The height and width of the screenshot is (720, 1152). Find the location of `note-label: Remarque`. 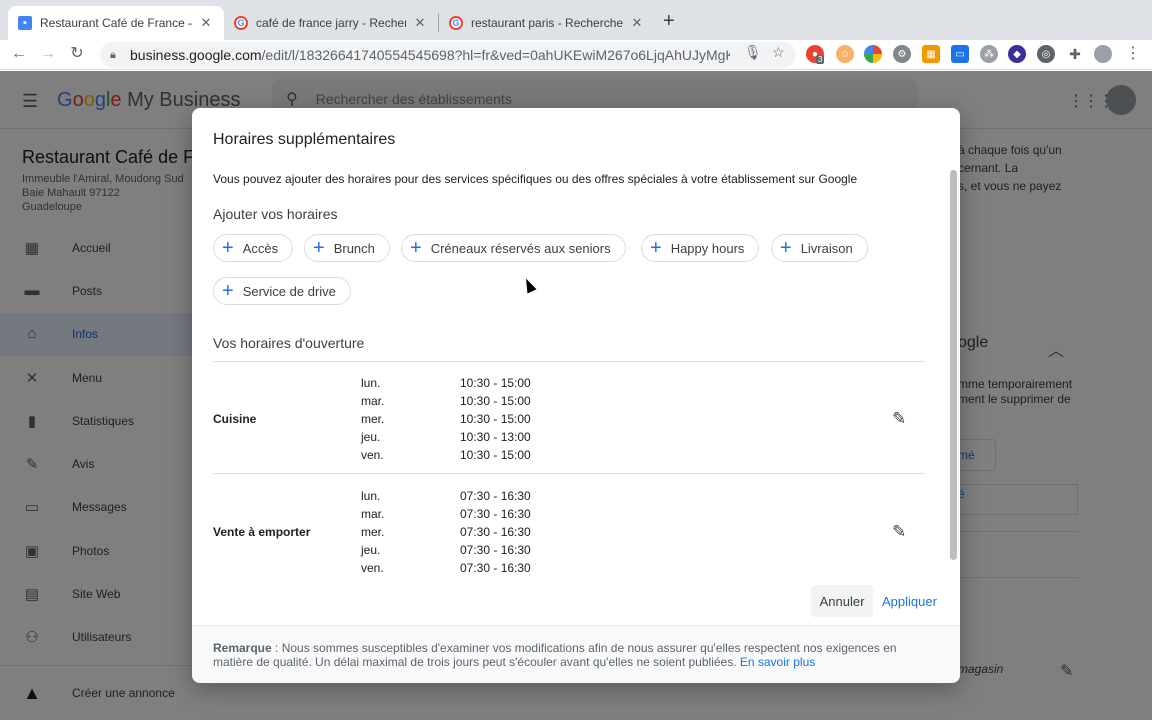

note-label: Remarque is located at coordinates (242, 648).